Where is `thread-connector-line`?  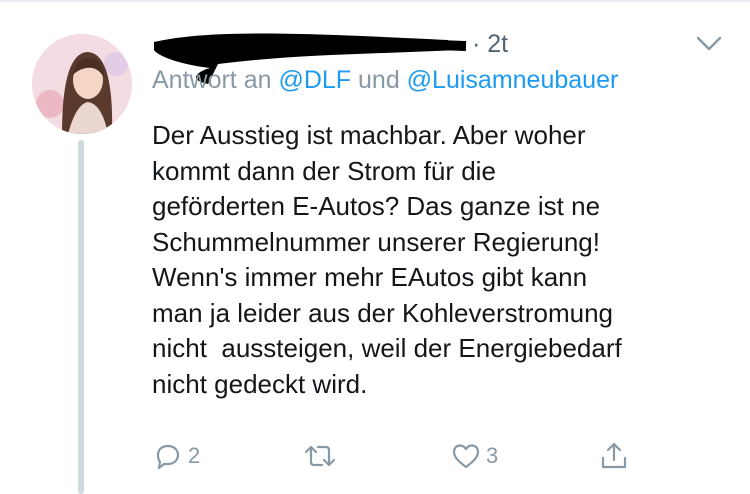
thread-connector-line is located at coordinates (81, 317).